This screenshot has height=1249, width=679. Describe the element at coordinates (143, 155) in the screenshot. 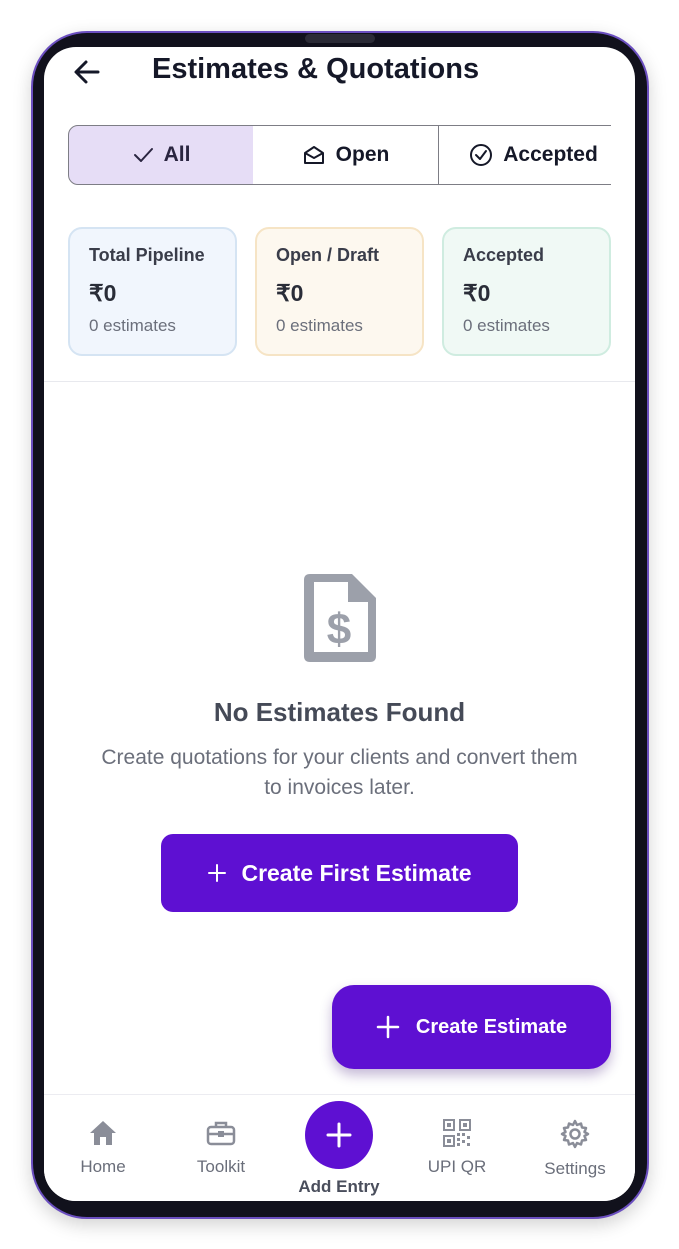

I see `check-icon` at that location.